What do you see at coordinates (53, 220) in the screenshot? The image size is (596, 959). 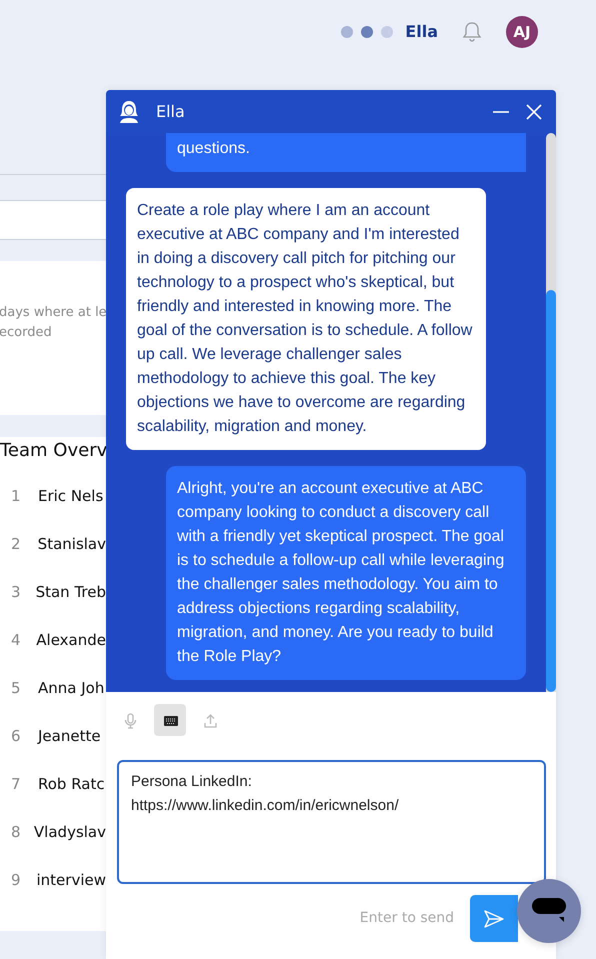 I see `search-field` at bounding box center [53, 220].